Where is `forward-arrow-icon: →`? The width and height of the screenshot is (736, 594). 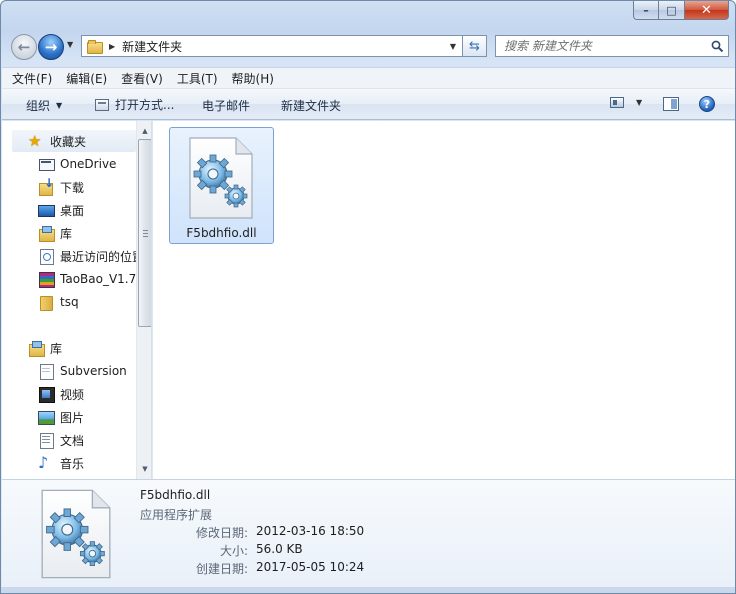 forward-arrow-icon: → is located at coordinates (51, 47).